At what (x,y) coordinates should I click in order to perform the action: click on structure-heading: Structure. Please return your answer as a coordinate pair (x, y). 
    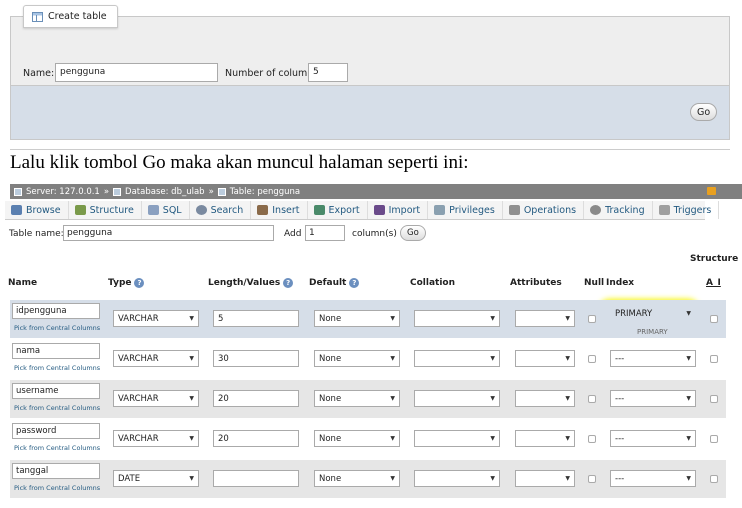
    Looking at the image, I should click on (714, 259).